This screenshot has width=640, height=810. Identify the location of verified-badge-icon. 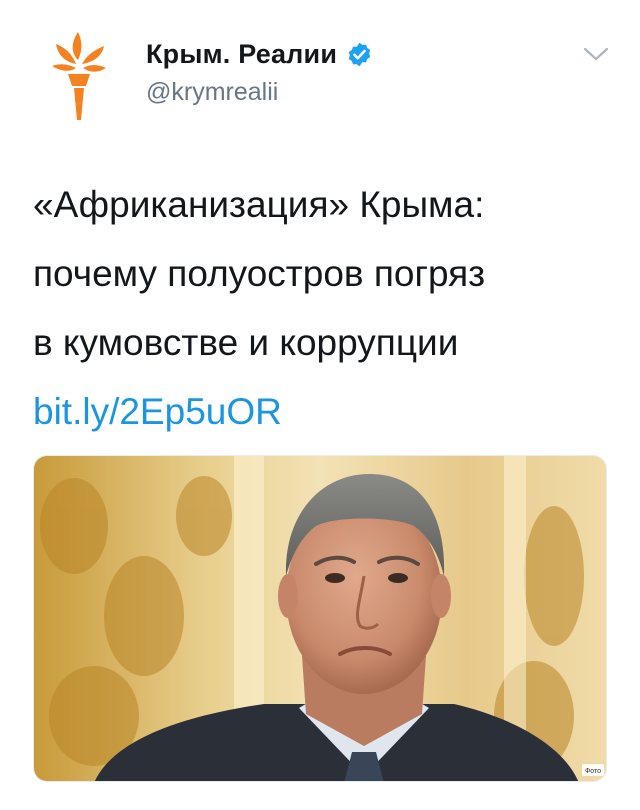
(359, 54).